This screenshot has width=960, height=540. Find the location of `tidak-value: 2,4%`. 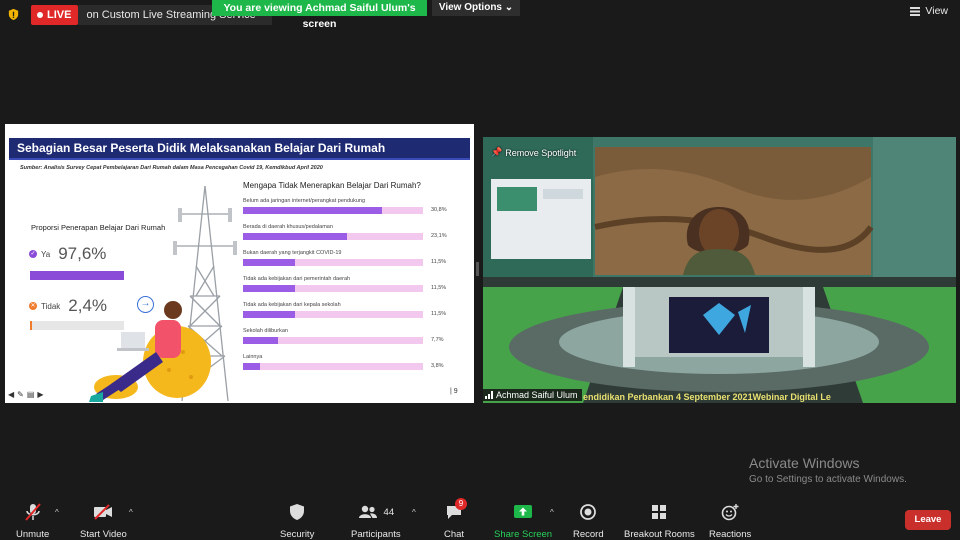

tidak-value: 2,4% is located at coordinates (88, 305).